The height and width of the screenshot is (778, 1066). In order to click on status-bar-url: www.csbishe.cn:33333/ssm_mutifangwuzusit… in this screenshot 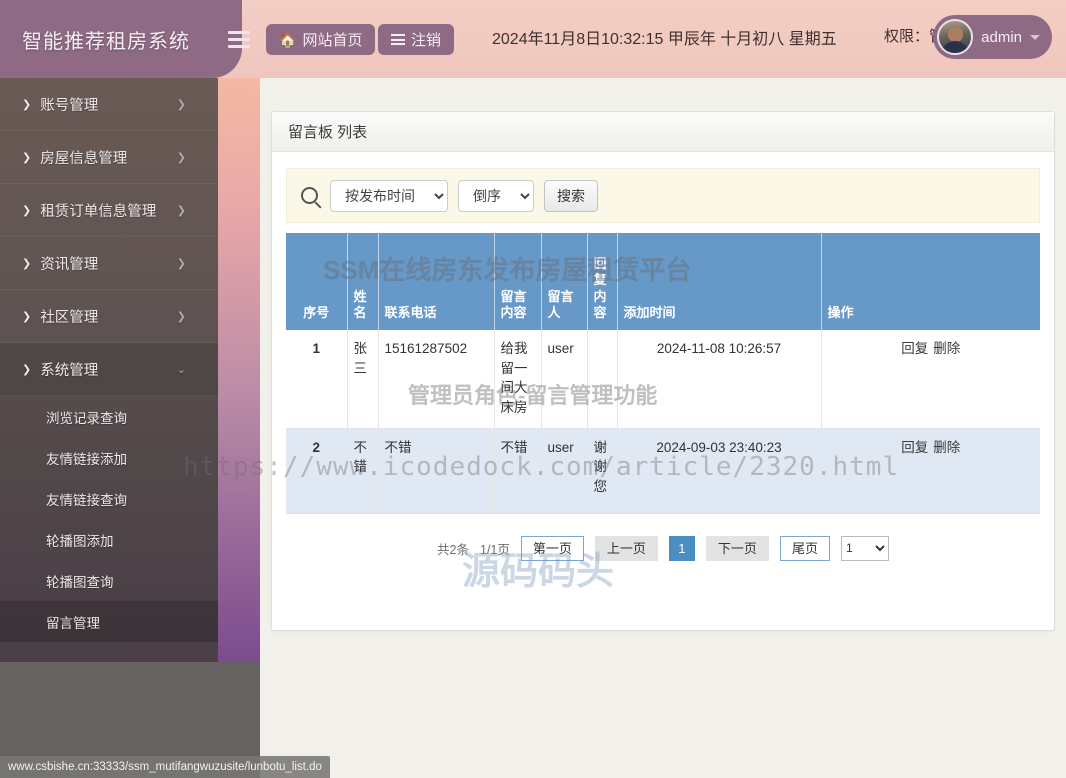, I will do `click(165, 767)`.